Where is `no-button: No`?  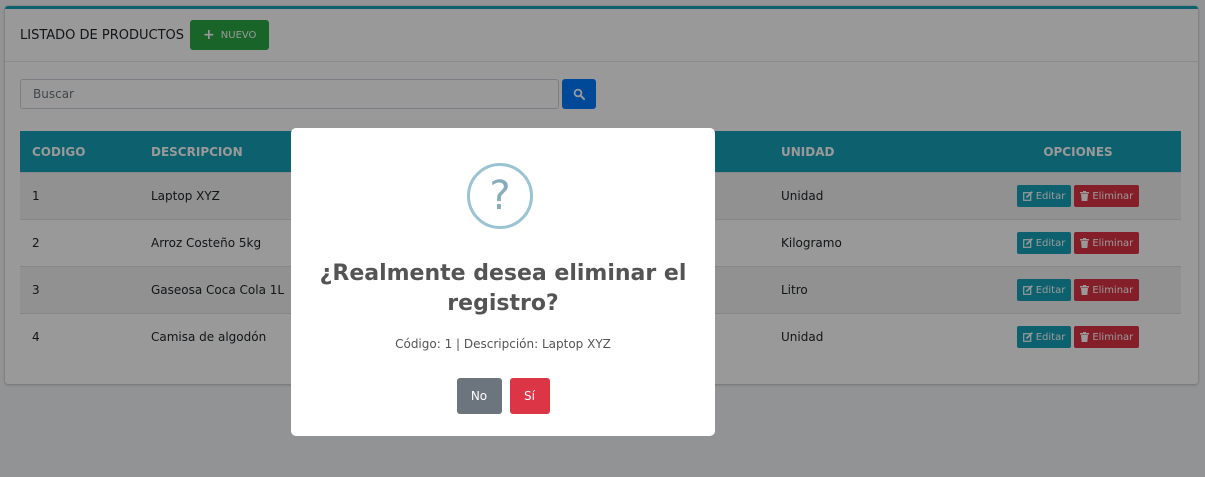
no-button: No is located at coordinates (479, 396).